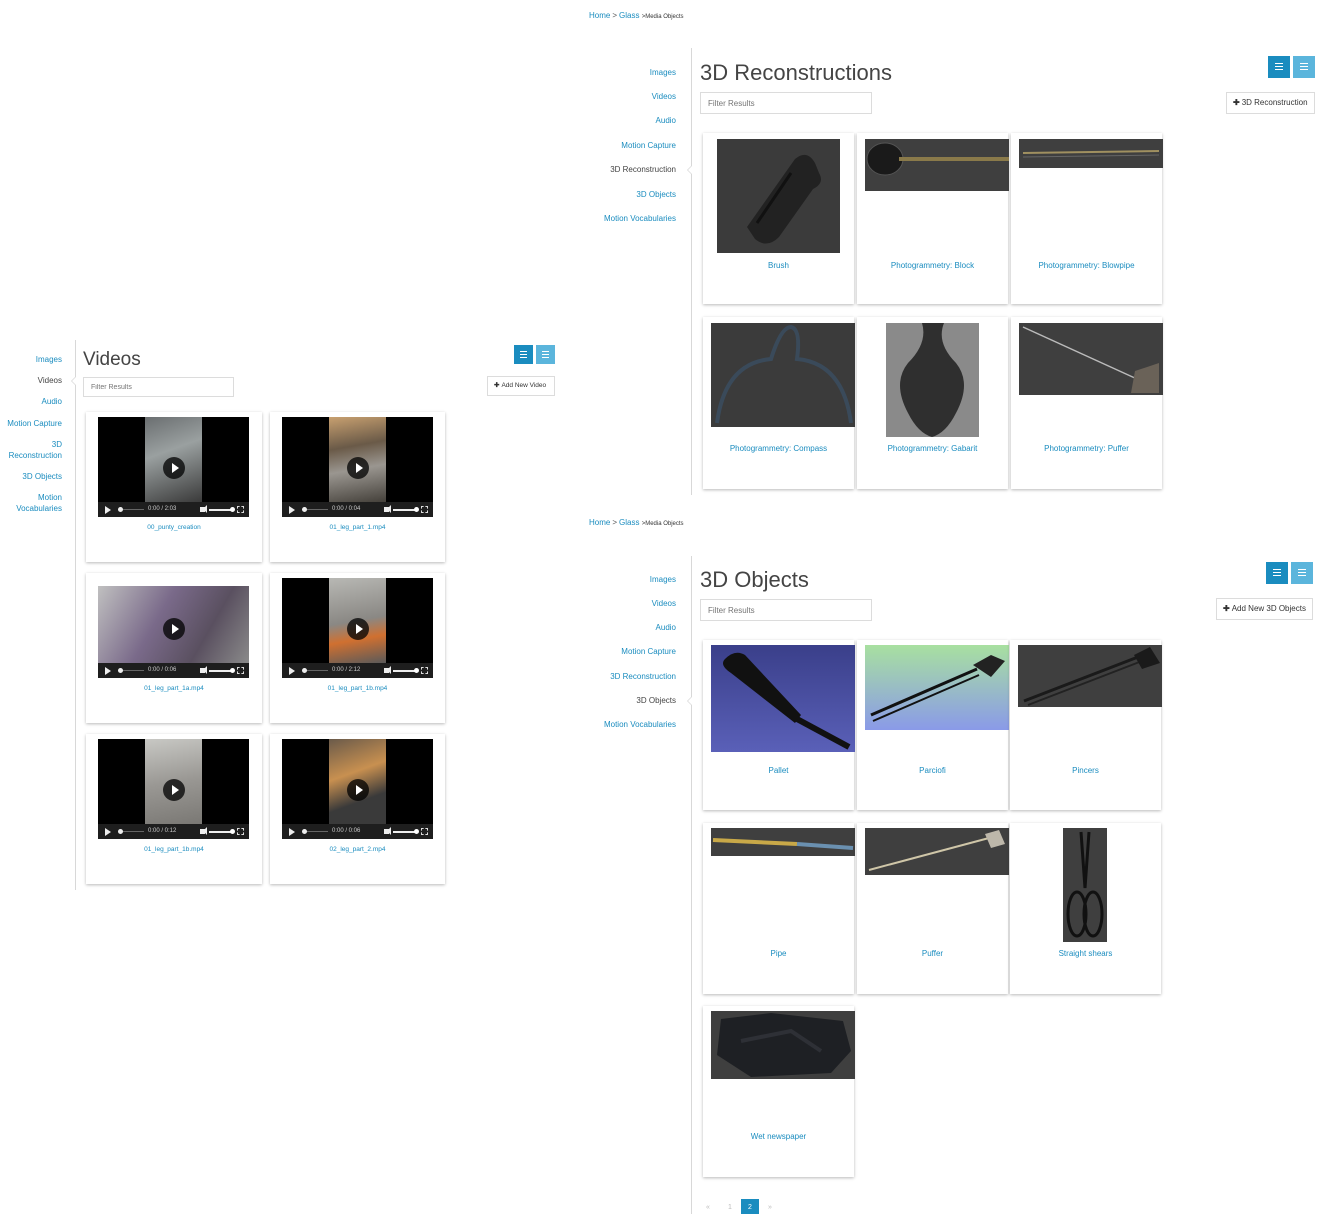  Describe the element at coordinates (357, 849) in the screenshot. I see `item-caption: 02_leg_part_2.mp4` at that location.